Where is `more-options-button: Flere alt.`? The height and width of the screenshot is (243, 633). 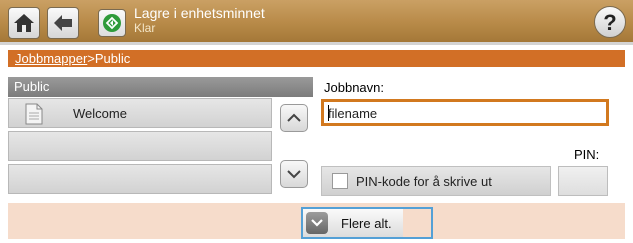 more-options-button: Flere alt. is located at coordinates (367, 223).